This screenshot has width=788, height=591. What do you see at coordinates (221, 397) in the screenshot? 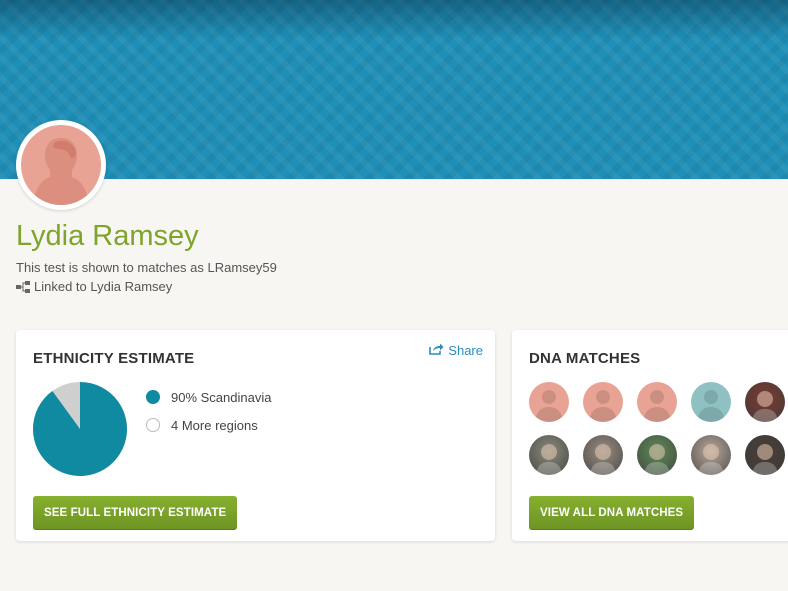
I see `legend-label: 90% Scandinavia` at bounding box center [221, 397].